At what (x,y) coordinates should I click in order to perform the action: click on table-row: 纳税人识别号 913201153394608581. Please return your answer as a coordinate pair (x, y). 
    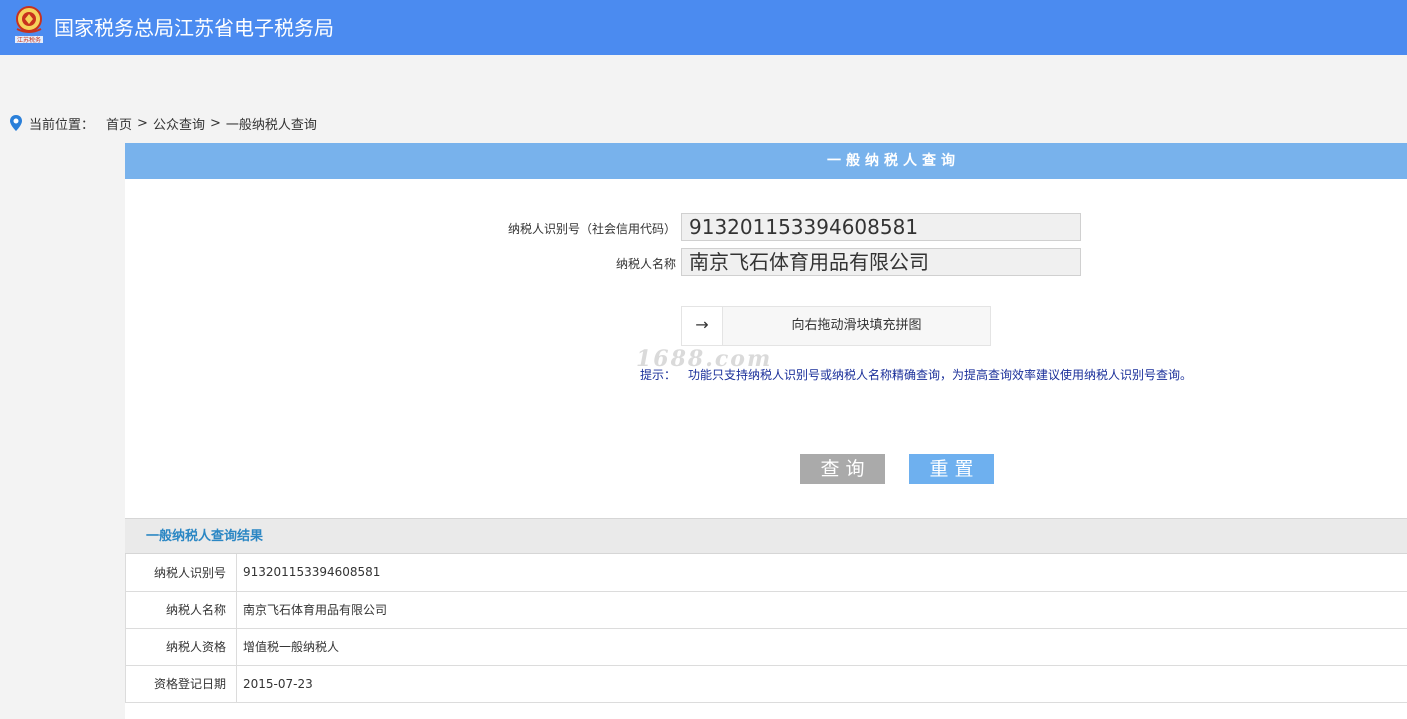
    Looking at the image, I should click on (766, 573).